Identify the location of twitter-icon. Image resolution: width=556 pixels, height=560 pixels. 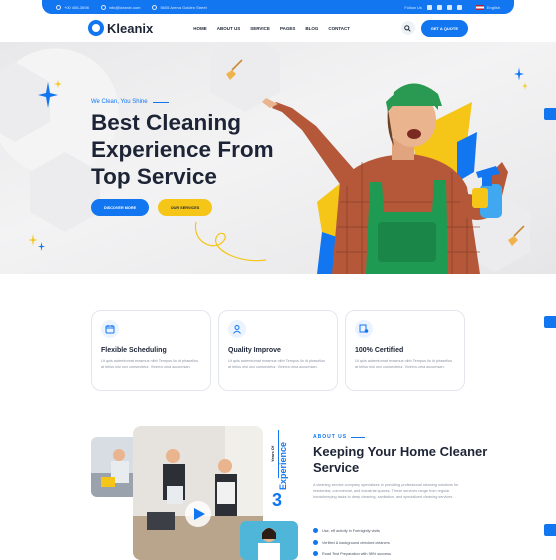
(439, 7).